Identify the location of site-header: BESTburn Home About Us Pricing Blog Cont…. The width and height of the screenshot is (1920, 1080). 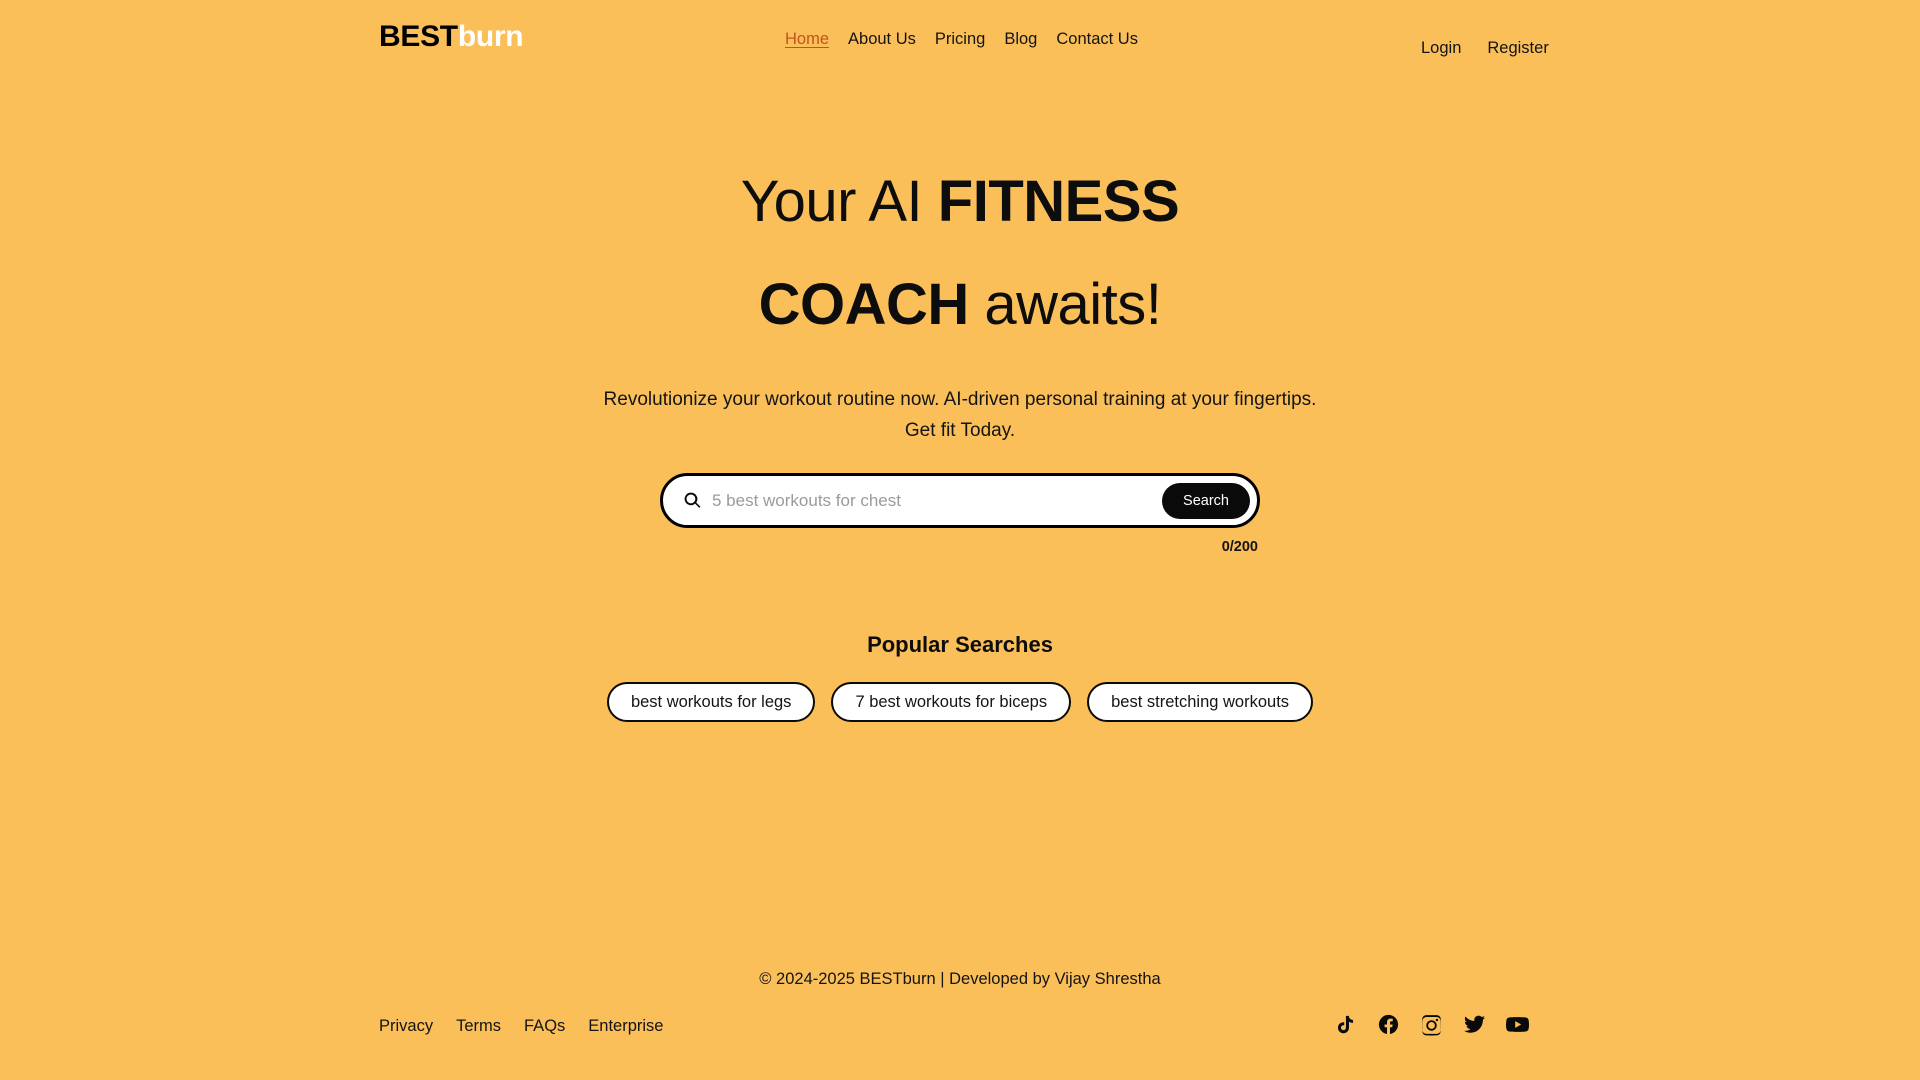
(960, 43).